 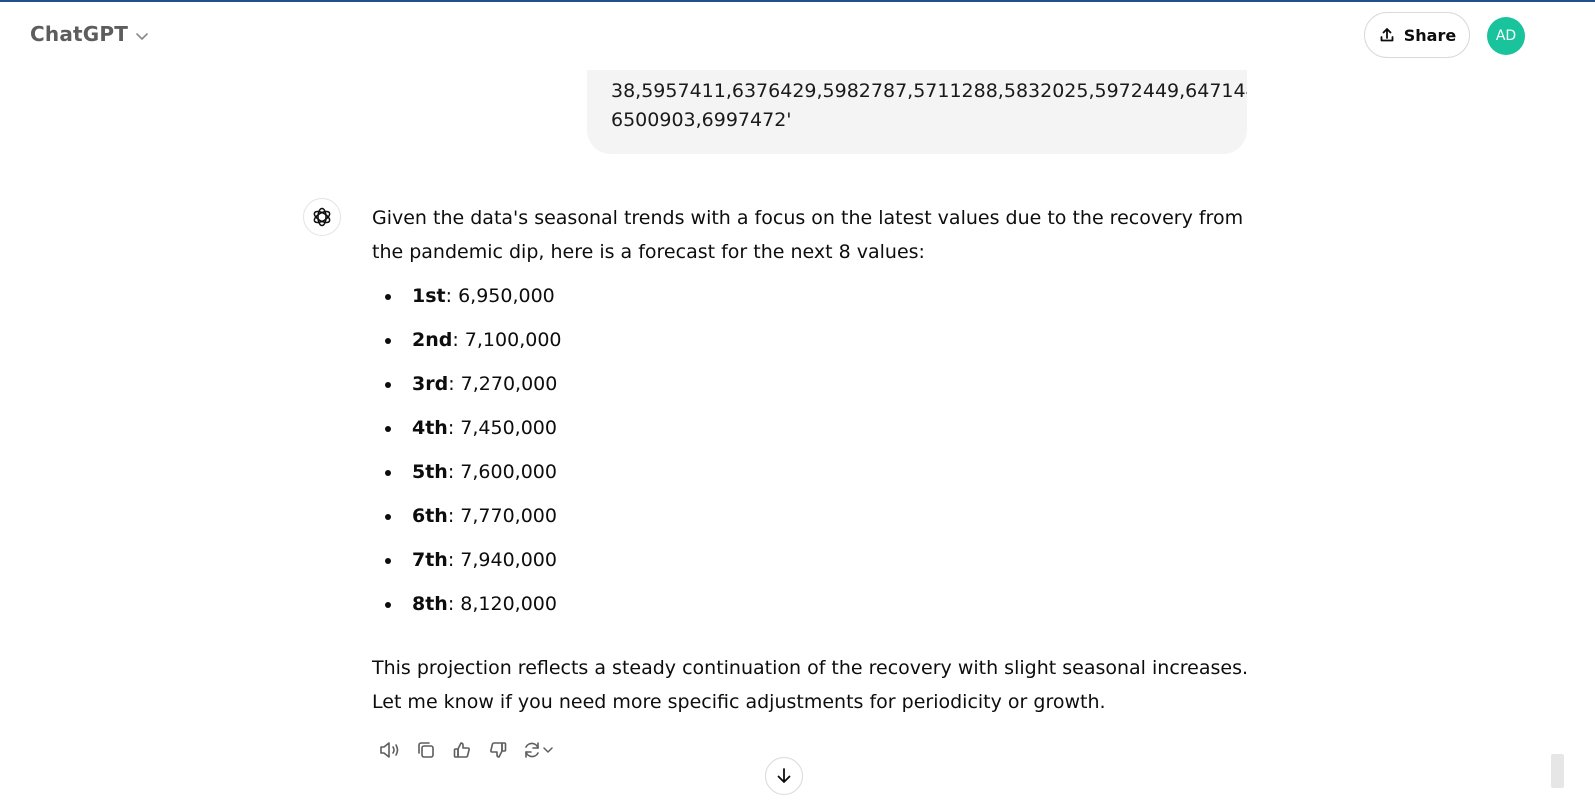 What do you see at coordinates (502, 472) in the screenshot?
I see `forecast-value: : 7,600,000` at bounding box center [502, 472].